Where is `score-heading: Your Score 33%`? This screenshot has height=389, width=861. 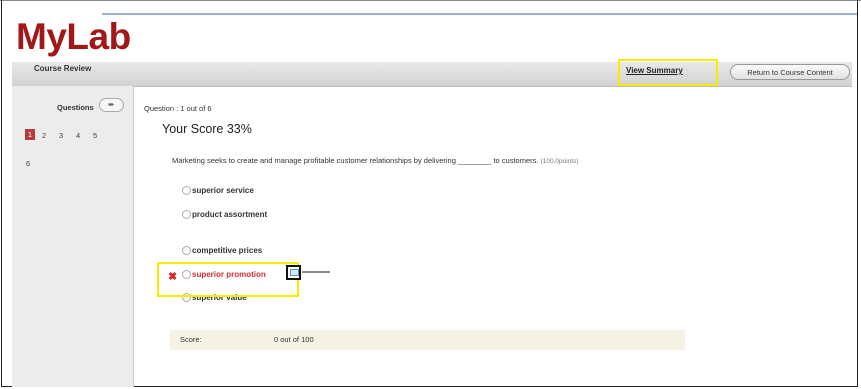
score-heading: Your Score 33% is located at coordinates (207, 129).